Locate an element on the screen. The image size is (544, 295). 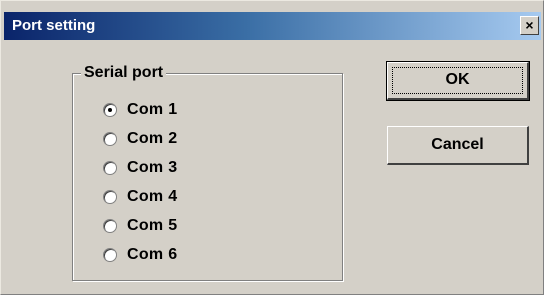
radio-com4: Com 4 is located at coordinates (140, 197).